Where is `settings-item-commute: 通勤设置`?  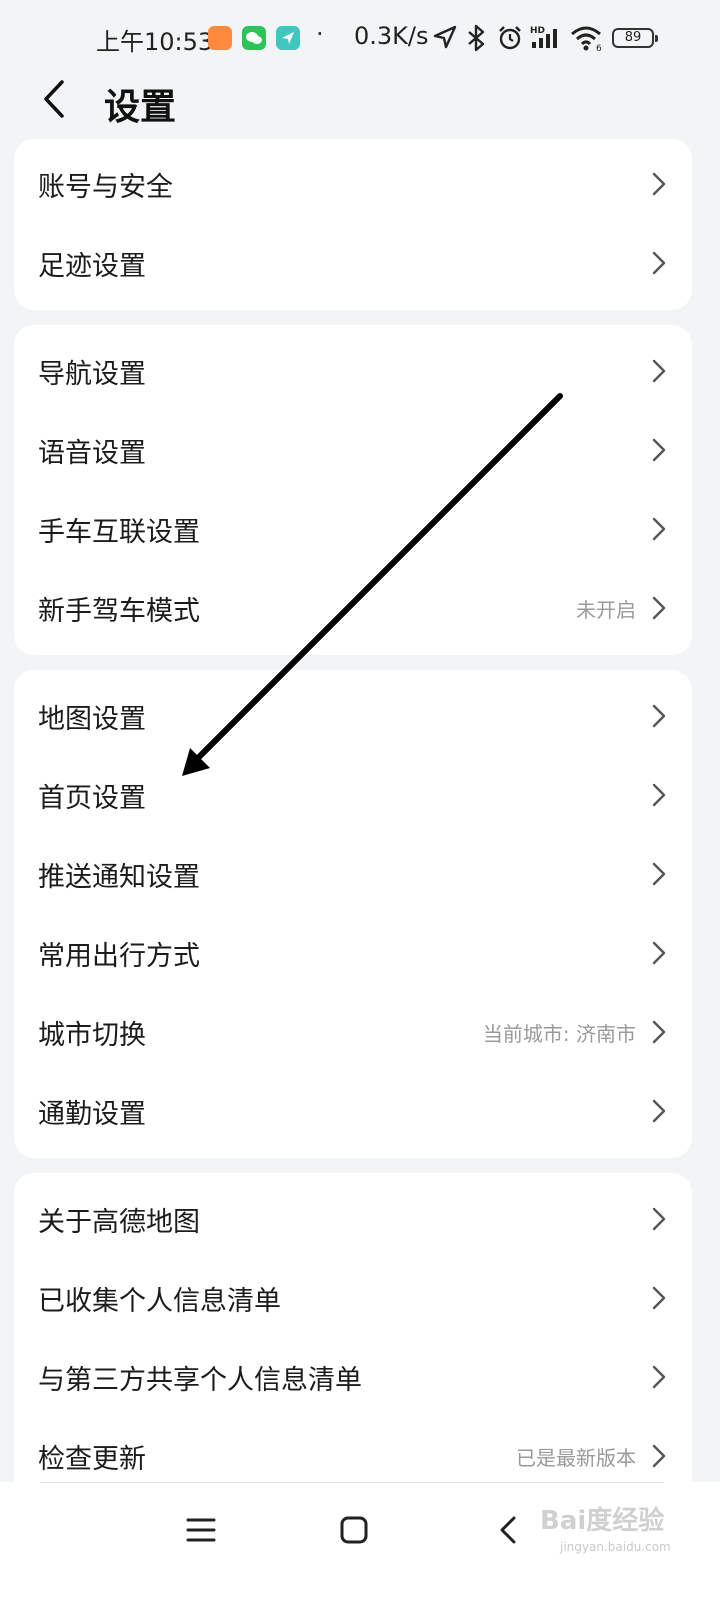
settings-item-commute: 通勤设置 is located at coordinates (353, 1111).